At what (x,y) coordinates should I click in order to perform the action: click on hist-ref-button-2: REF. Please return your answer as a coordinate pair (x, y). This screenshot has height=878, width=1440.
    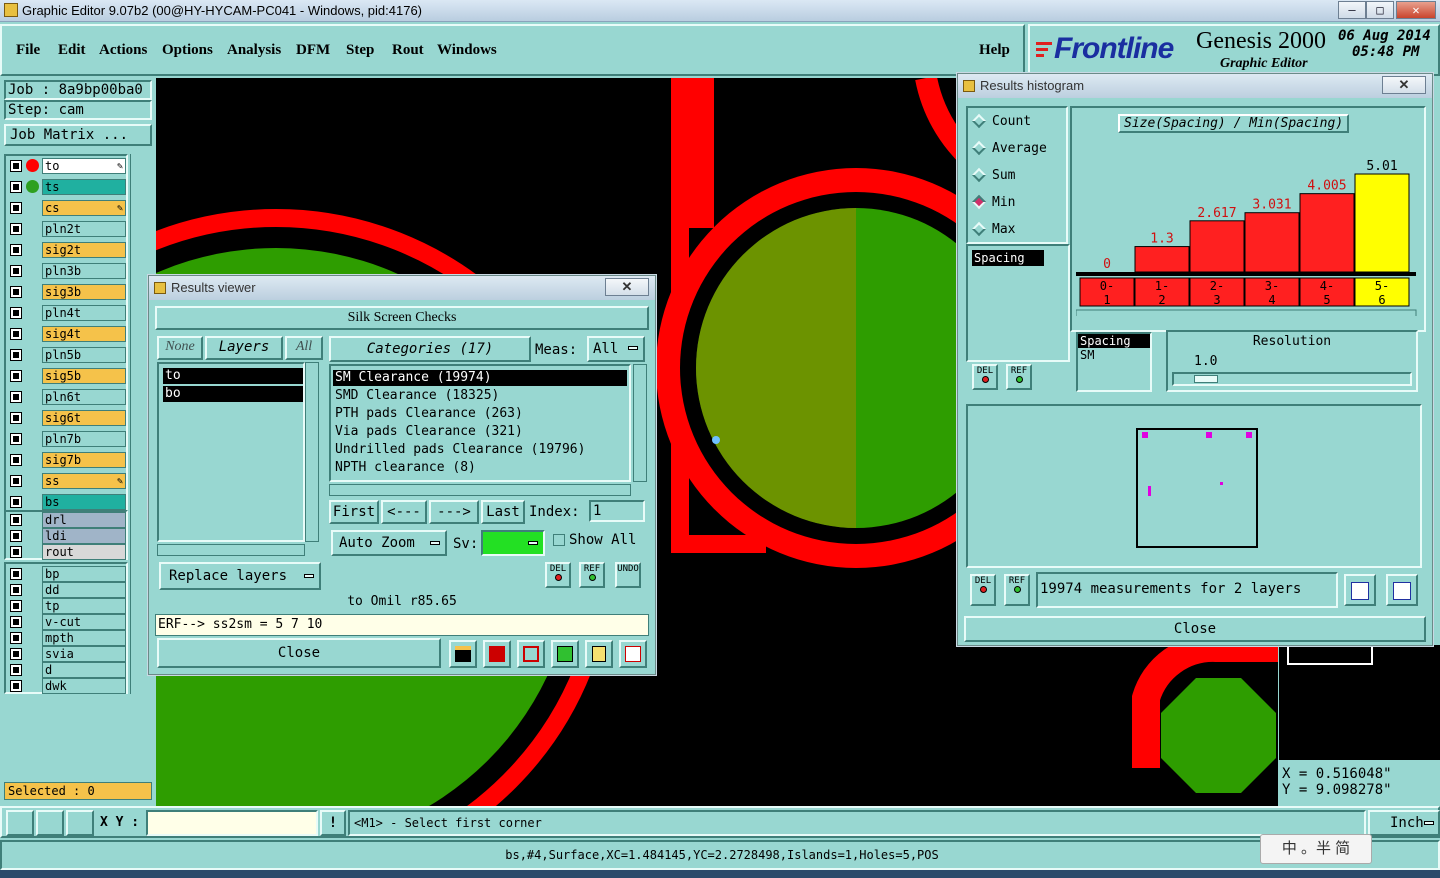
    Looking at the image, I should click on (1017, 590).